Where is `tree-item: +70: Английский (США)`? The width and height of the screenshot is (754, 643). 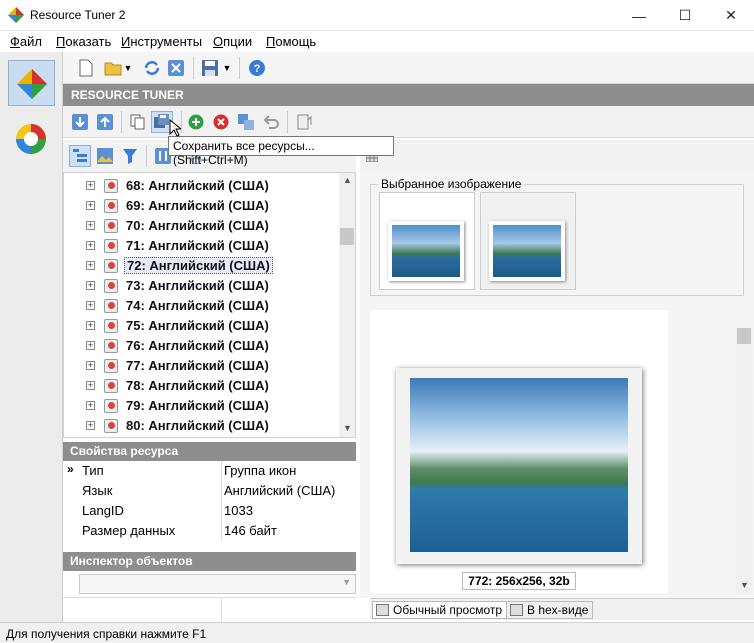
tree-item: +70: Английский (США) is located at coordinates (204, 226).